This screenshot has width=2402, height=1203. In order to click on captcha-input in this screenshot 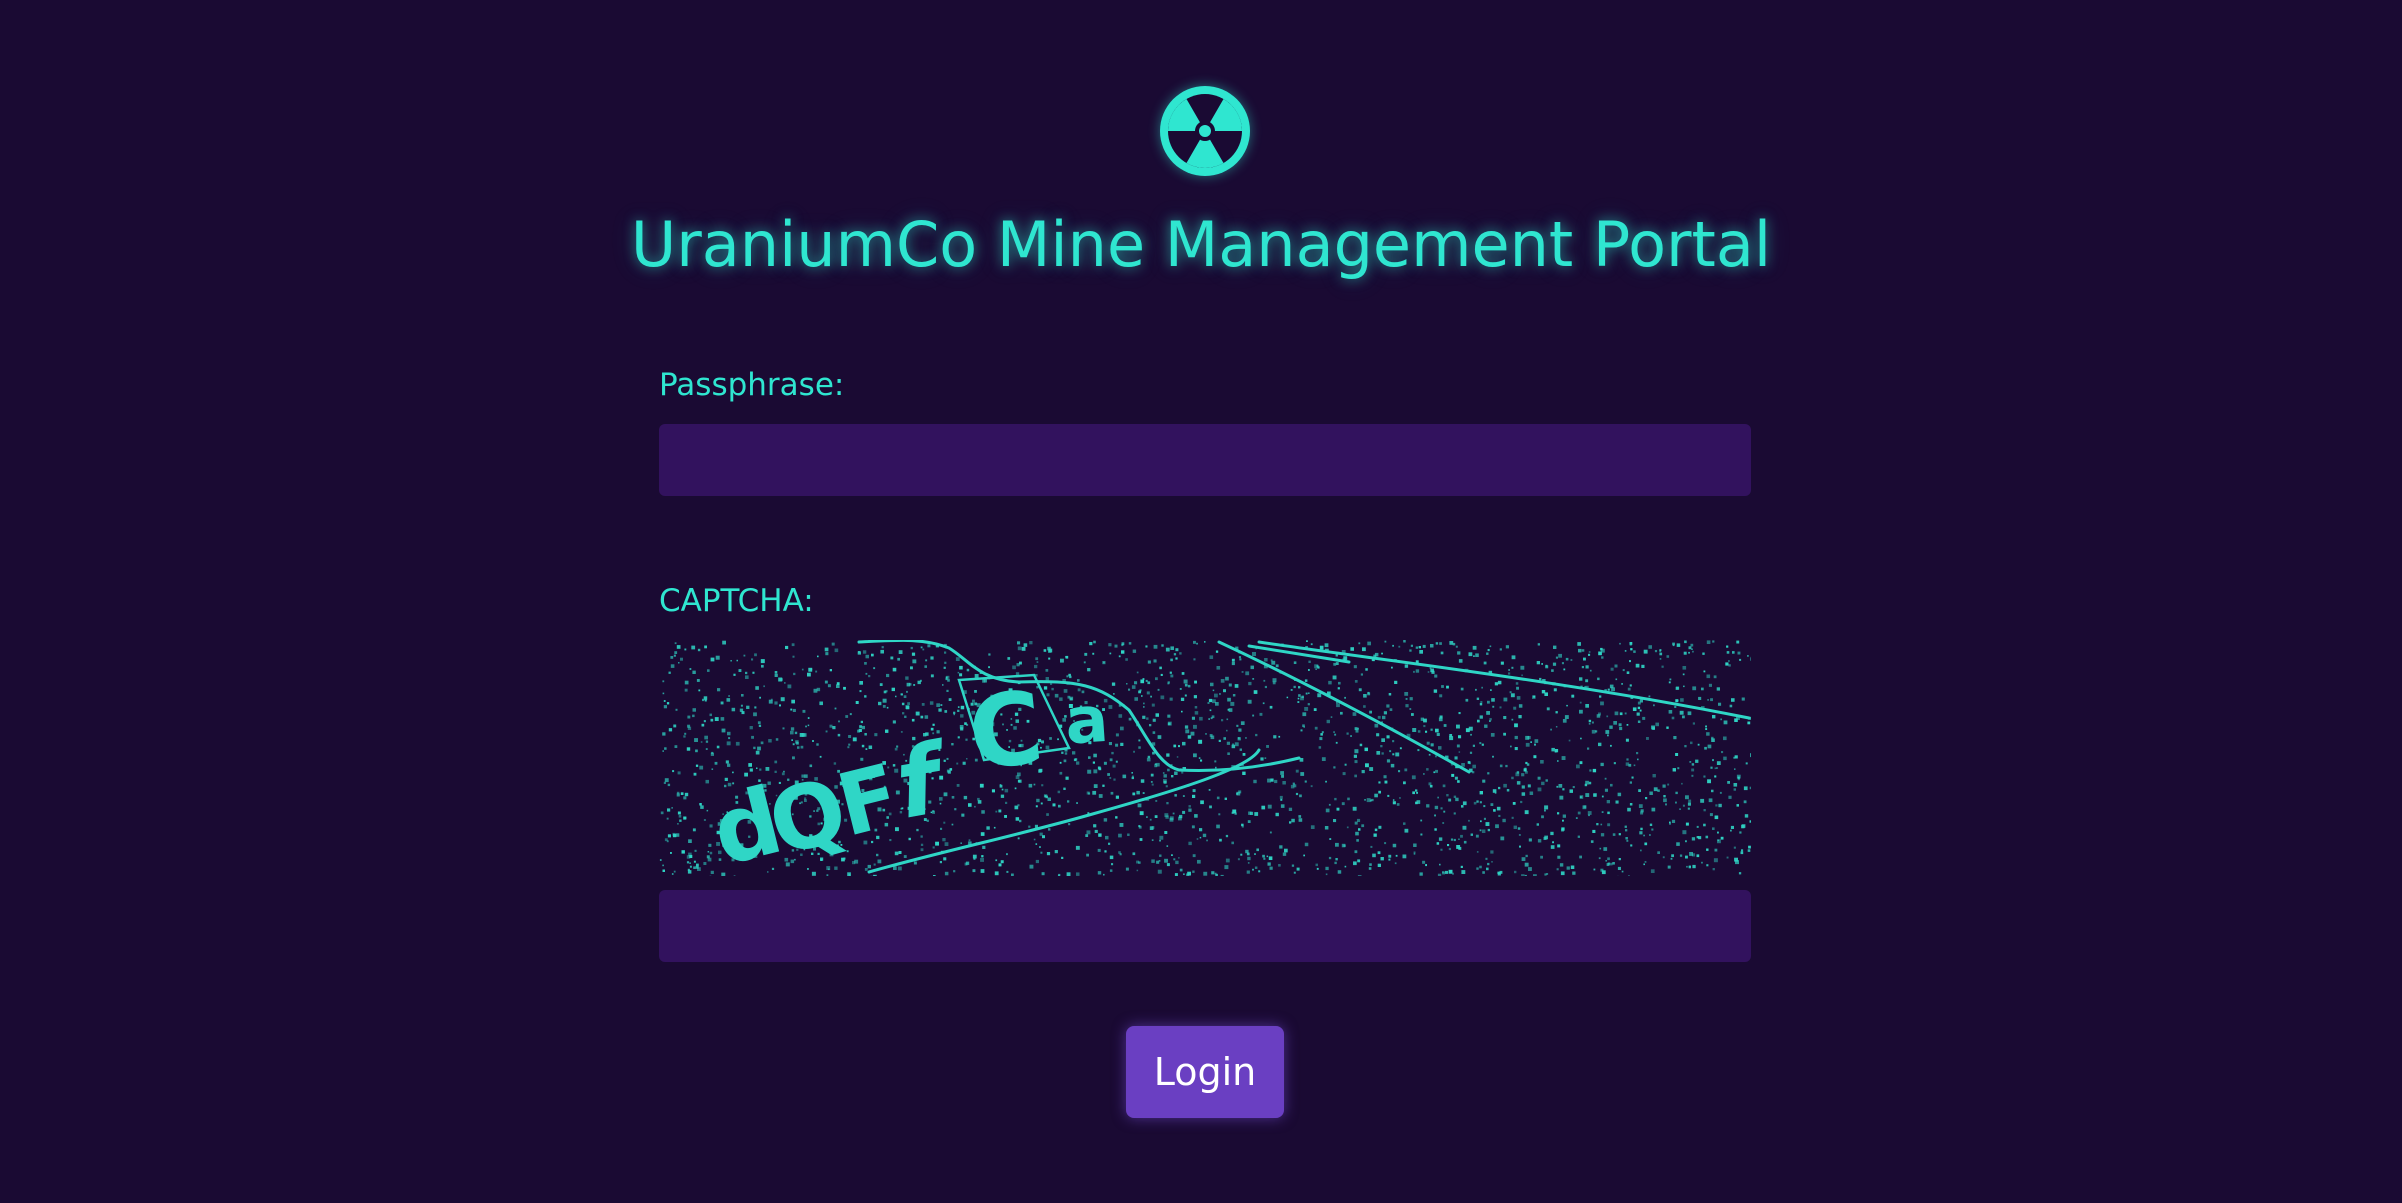, I will do `click(1205, 926)`.